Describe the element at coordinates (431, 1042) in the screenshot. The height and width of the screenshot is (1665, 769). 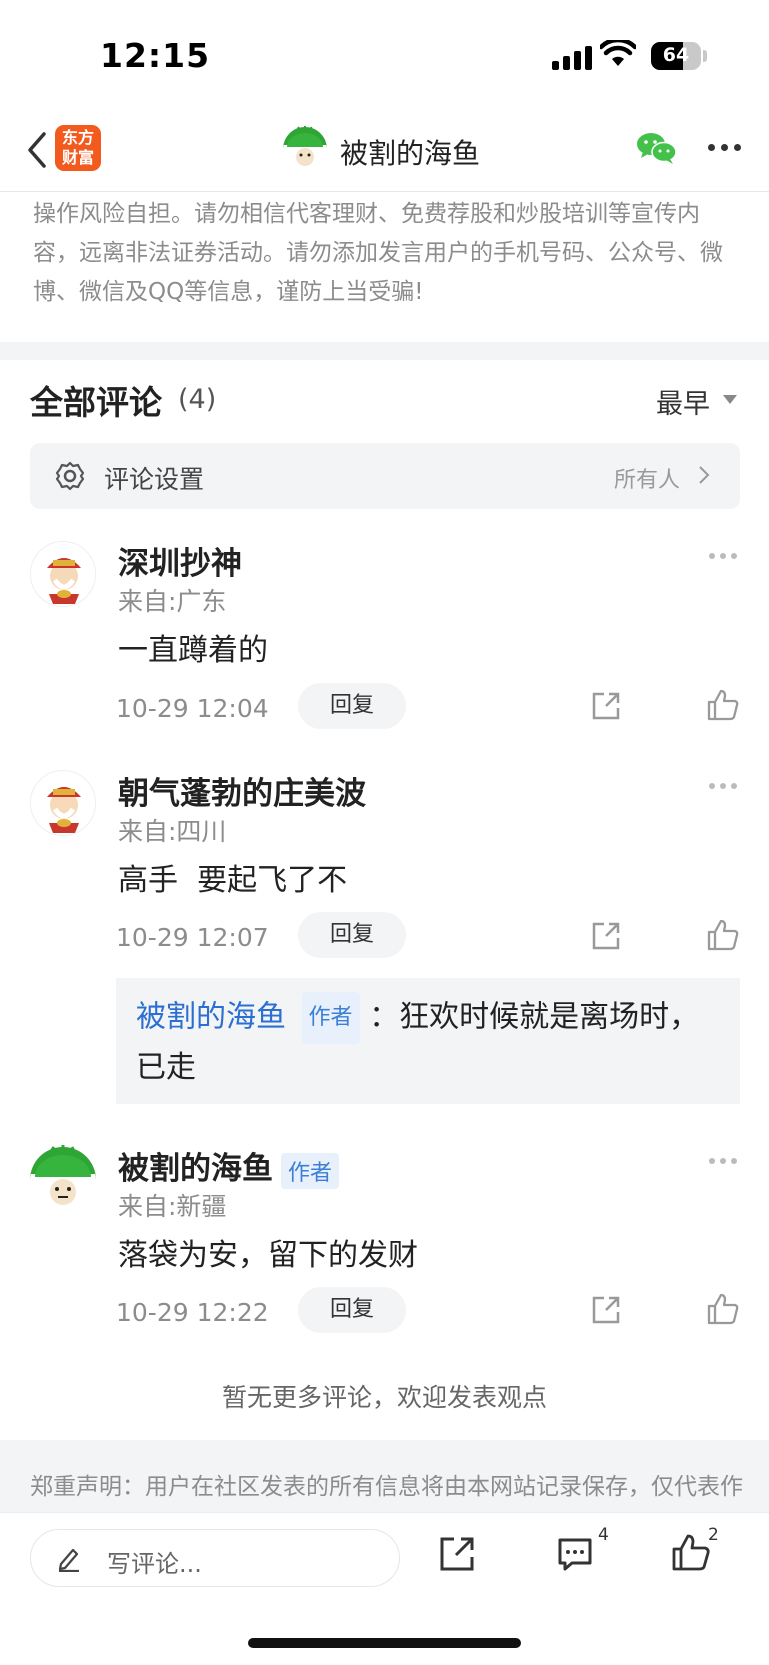
I see `nested-reply-line: 被割的海鱼 作者 ：狂欢时候就是离场时，已走` at that location.